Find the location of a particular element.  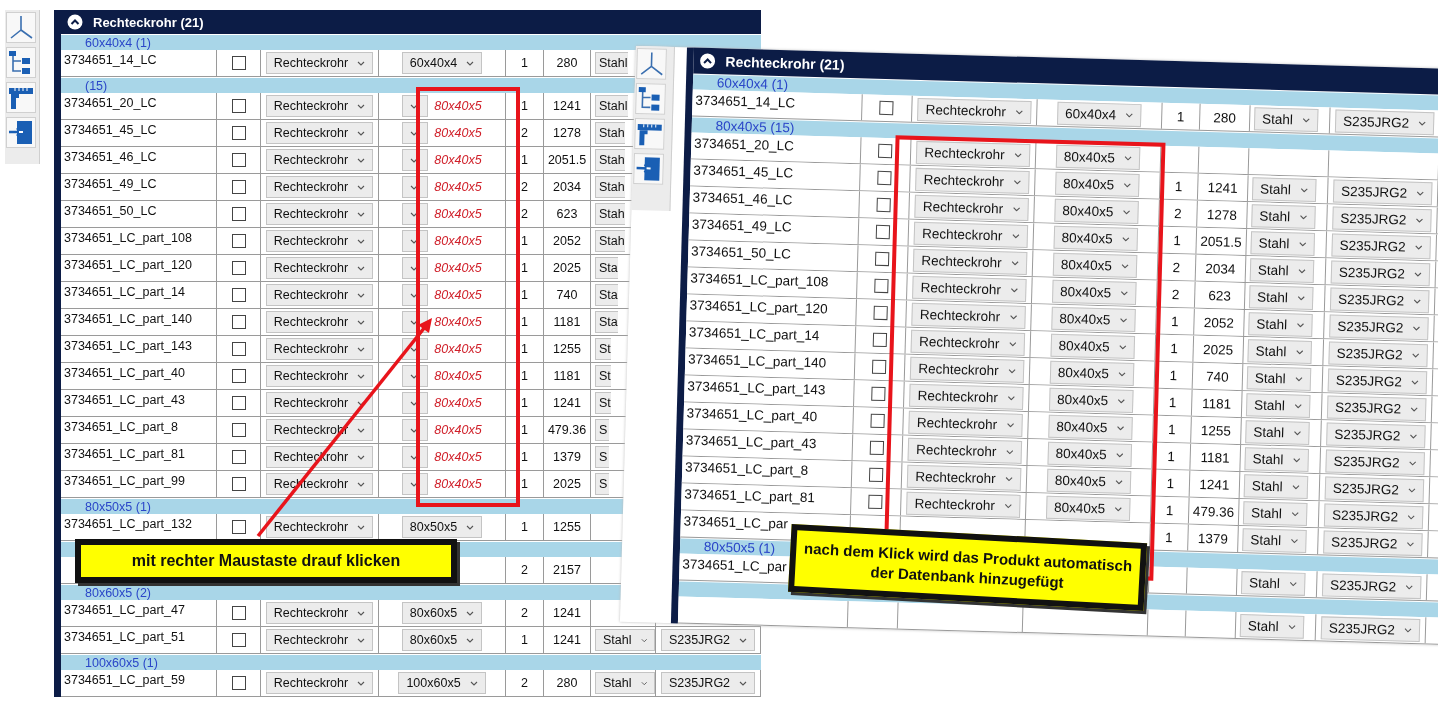

collapse-icon is located at coordinates (75, 22).